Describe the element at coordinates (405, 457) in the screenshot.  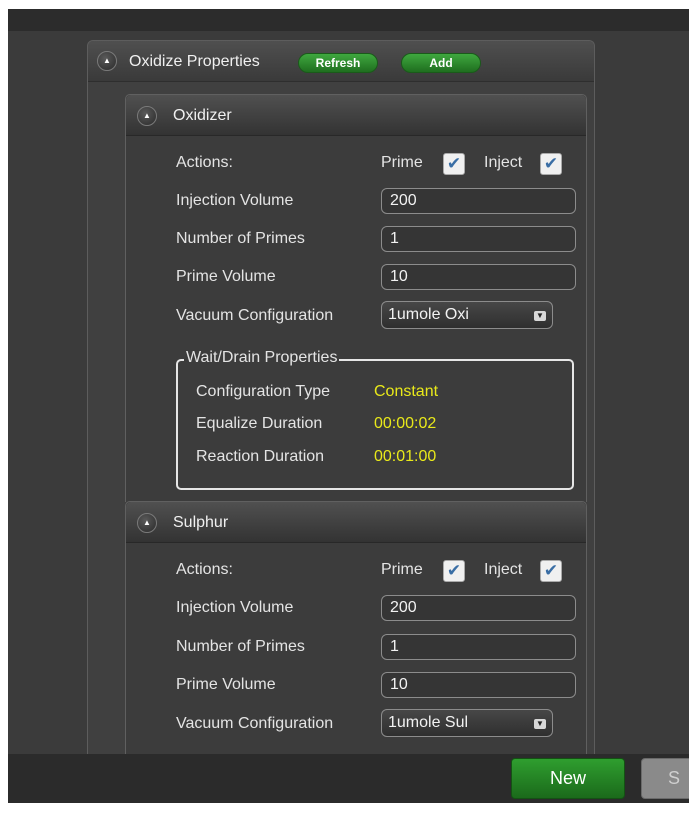
I see `reaction-duration-value: 00:01:00` at that location.